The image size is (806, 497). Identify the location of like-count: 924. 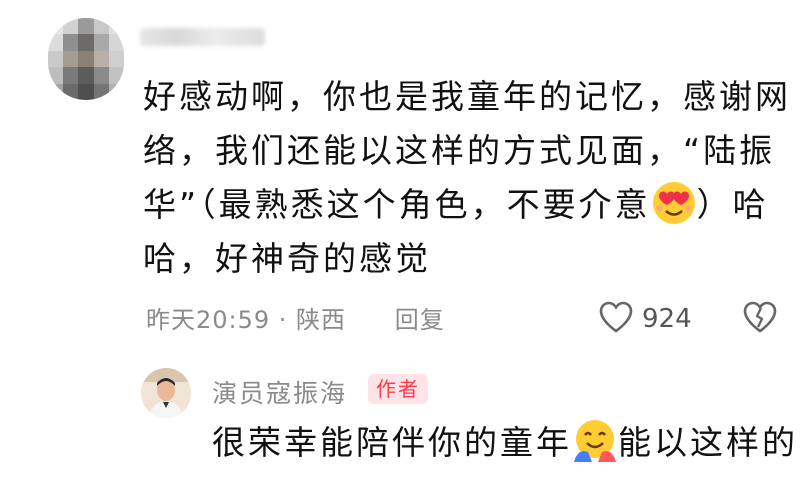
(667, 319).